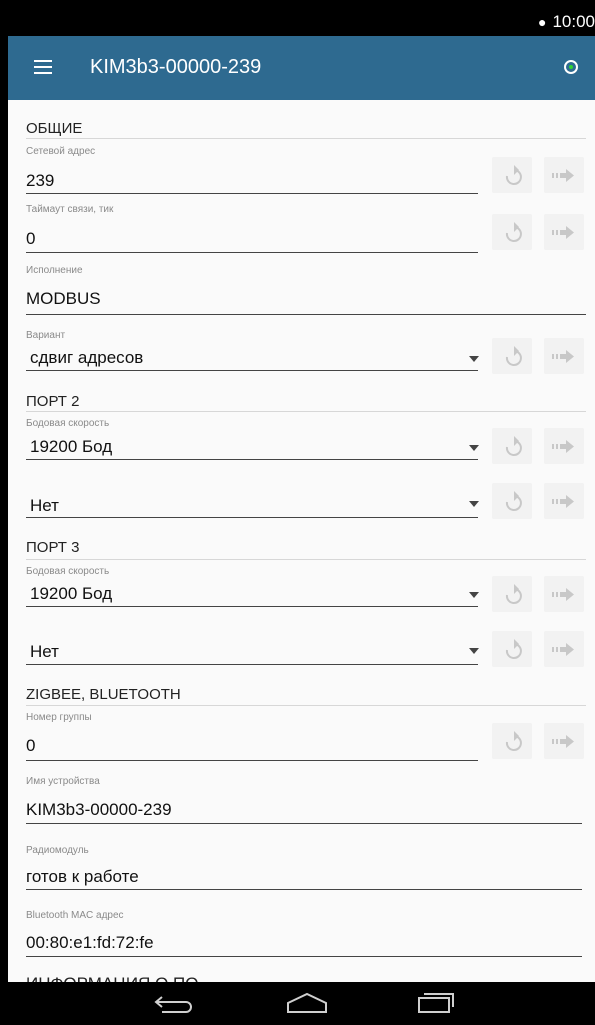 This screenshot has width=595, height=1025. What do you see at coordinates (75, 915) in the screenshot?
I see `bt-mac-label: Bluetooth MAC адрес` at bounding box center [75, 915].